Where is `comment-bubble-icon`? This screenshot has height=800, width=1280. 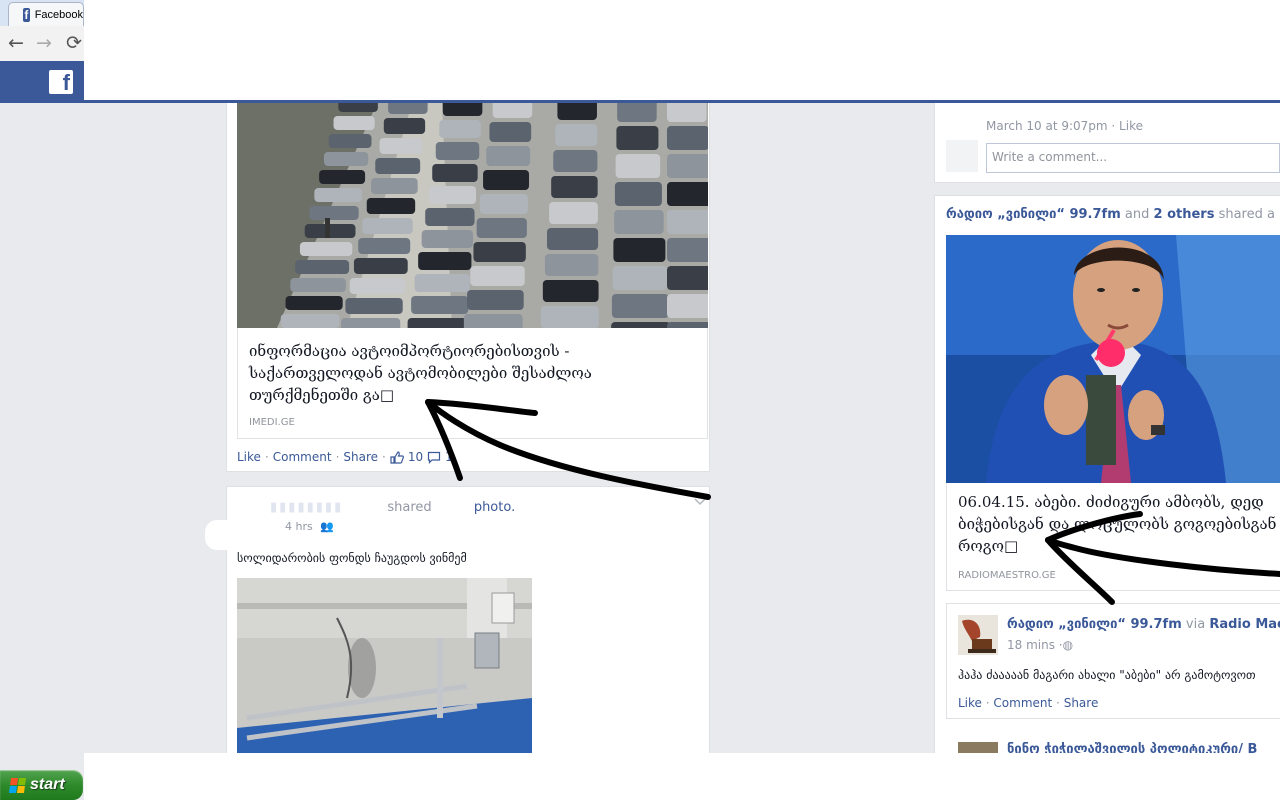 comment-bubble-icon is located at coordinates (434, 457).